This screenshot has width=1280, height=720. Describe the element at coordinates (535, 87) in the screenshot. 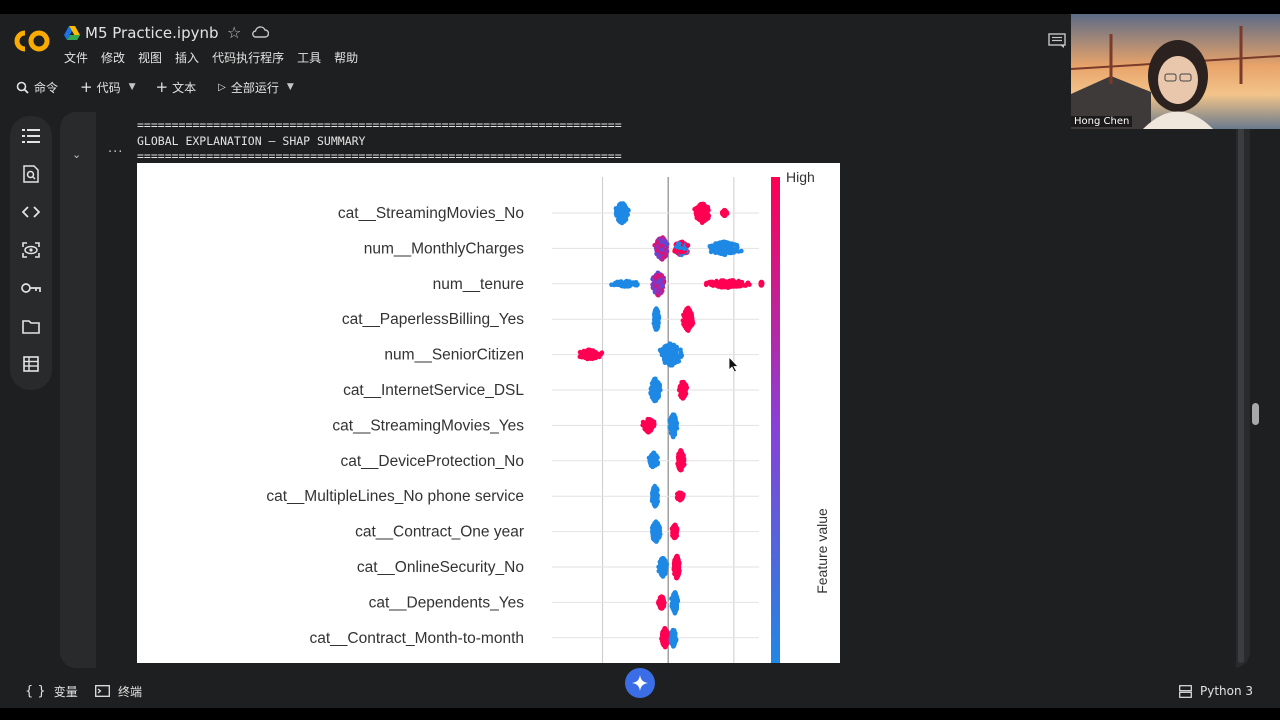

I see `toolbar: 命令 + 代码 ▼ + 文本 ▷ 全部运行 ▼` at that location.